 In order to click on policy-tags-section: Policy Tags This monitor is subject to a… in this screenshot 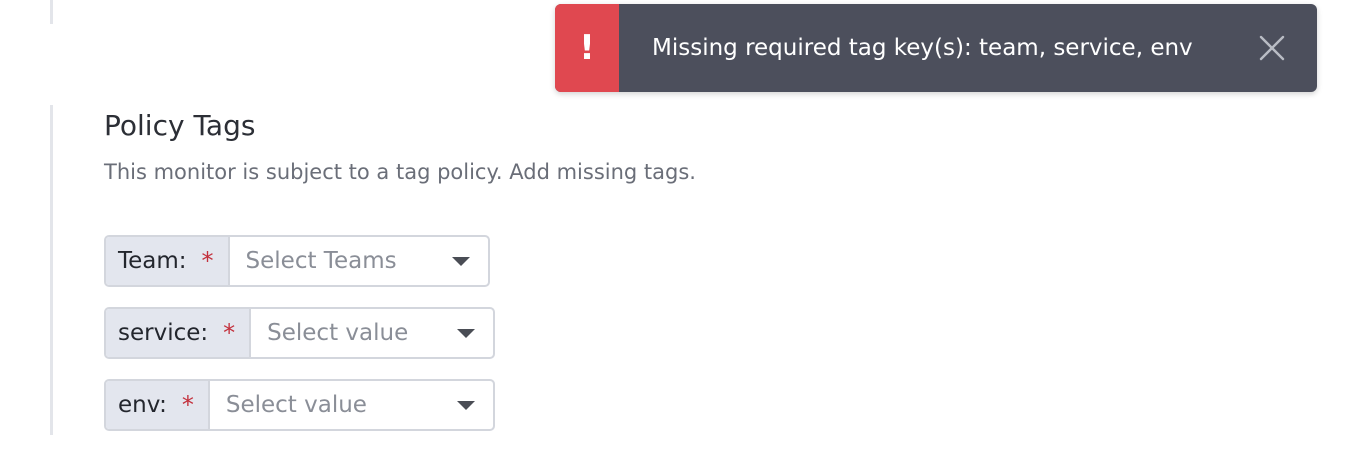, I will do `click(400, 146)`.